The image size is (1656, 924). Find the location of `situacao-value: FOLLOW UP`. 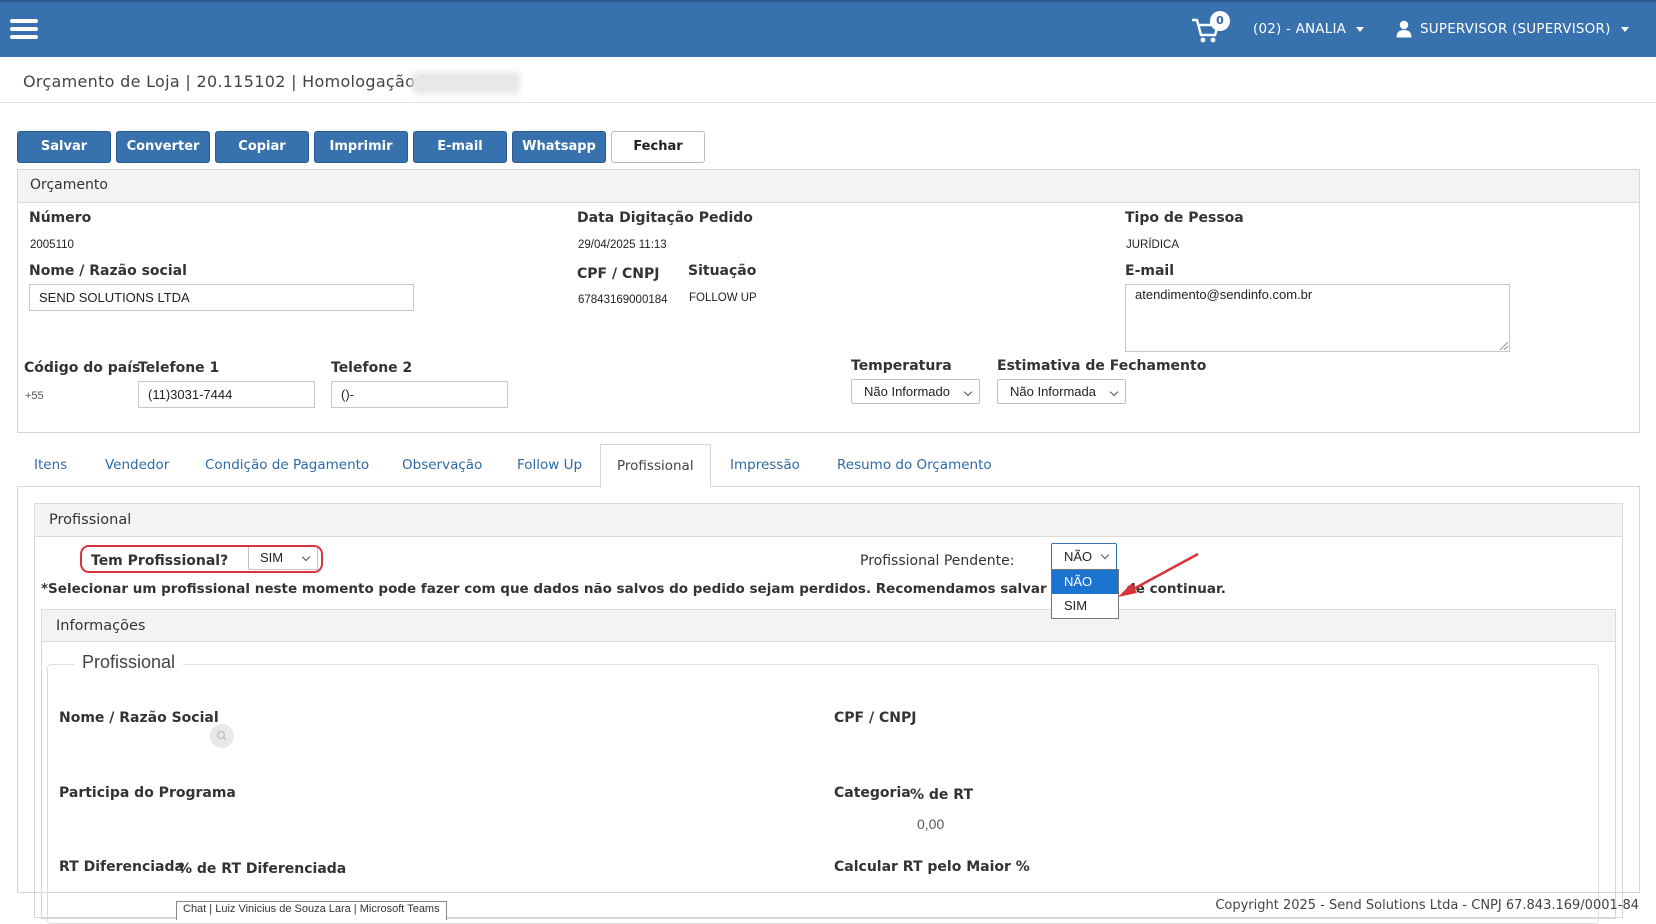

situacao-value: FOLLOW UP is located at coordinates (723, 298).